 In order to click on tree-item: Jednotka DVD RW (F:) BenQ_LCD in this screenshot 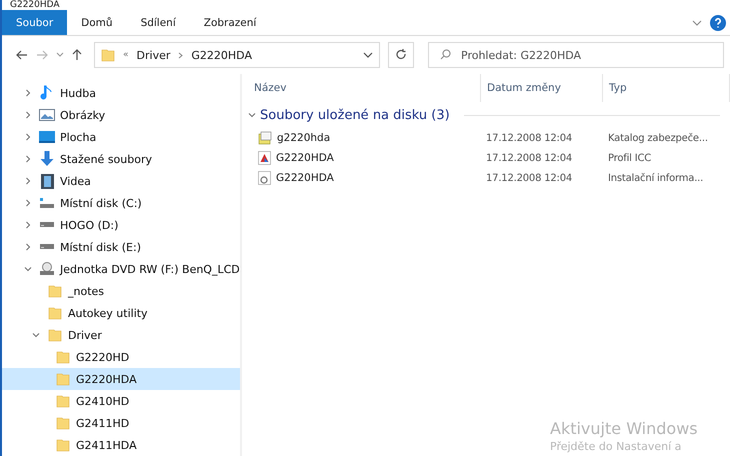, I will do `click(121, 269)`.